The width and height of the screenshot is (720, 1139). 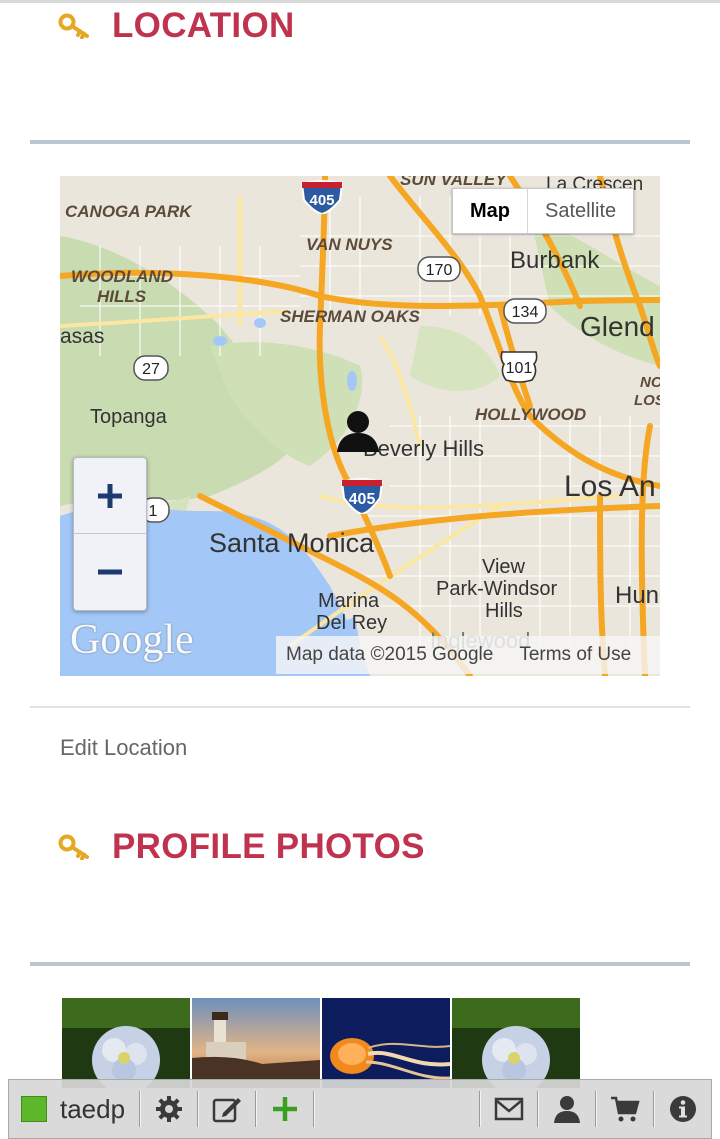 I want to click on state-route-shield-icon: 134, so click(x=525, y=311).